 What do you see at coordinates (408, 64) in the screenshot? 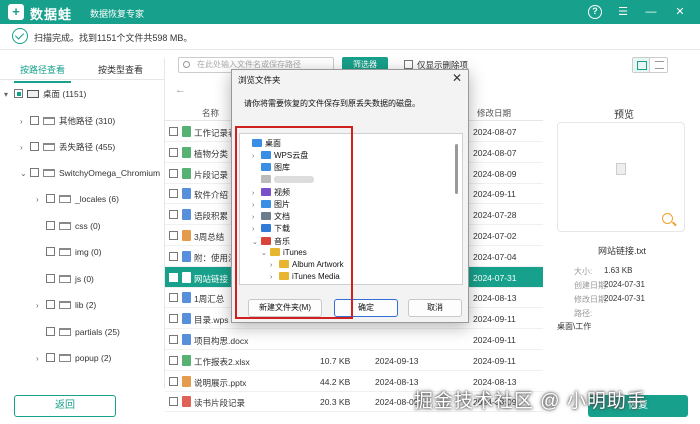
I see `only-deleted-checkbox` at bounding box center [408, 64].